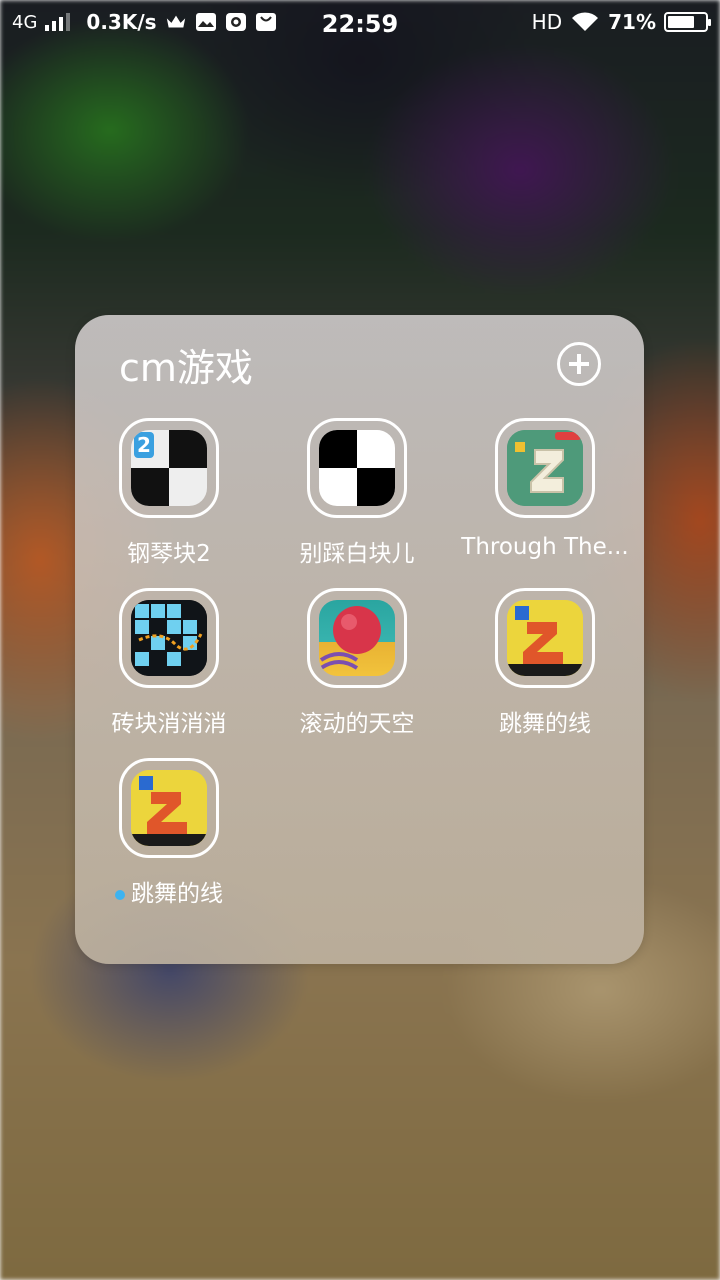 The width and height of the screenshot is (720, 1280). What do you see at coordinates (547, 22) in the screenshot?
I see `hd-indicator: HD` at bounding box center [547, 22].